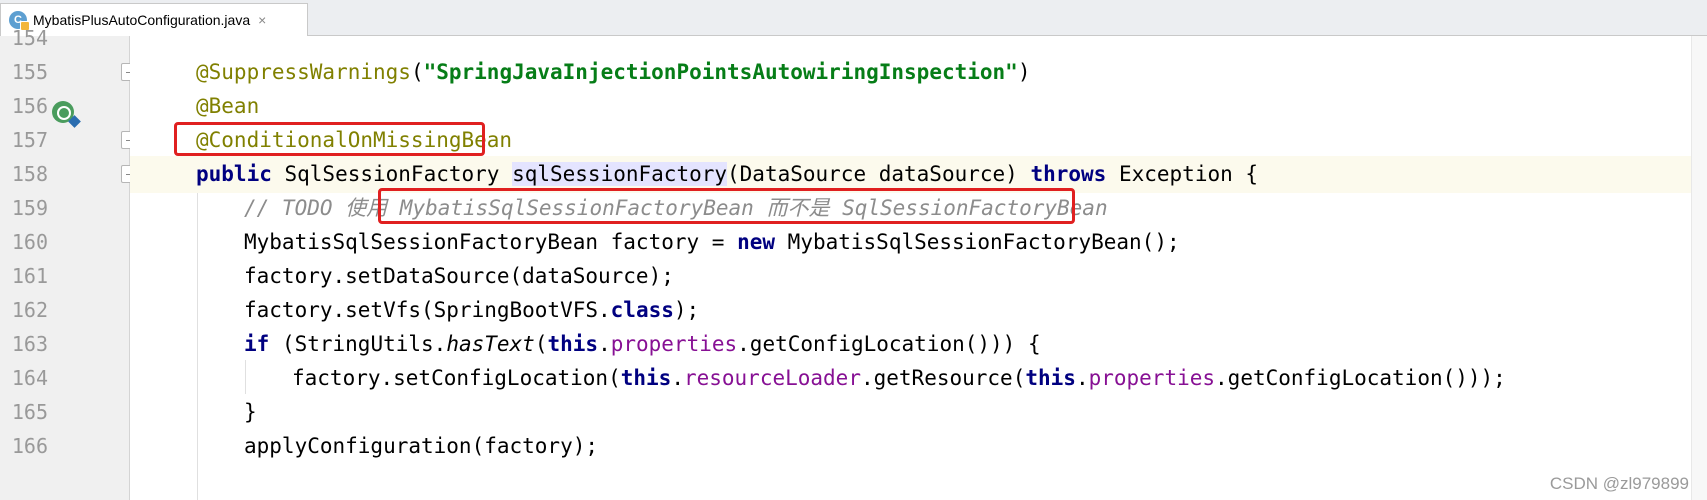 The height and width of the screenshot is (500, 1707). Describe the element at coordinates (490, 344) in the screenshot. I see `static-method: hasText` at that location.